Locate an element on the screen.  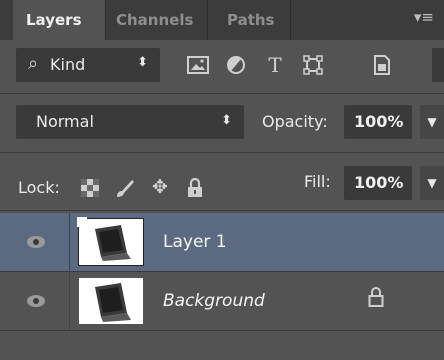
blend-mode-value: Normal is located at coordinates (65, 121).